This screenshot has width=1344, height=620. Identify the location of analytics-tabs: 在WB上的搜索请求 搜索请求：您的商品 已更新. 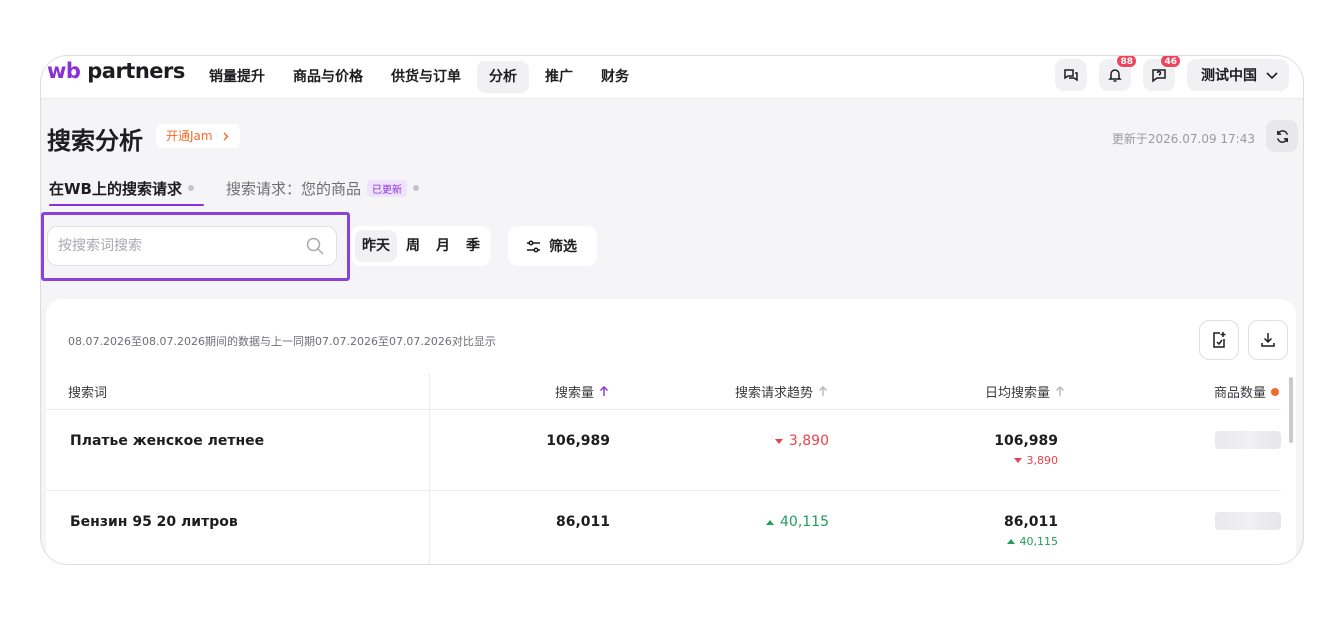
(239, 189).